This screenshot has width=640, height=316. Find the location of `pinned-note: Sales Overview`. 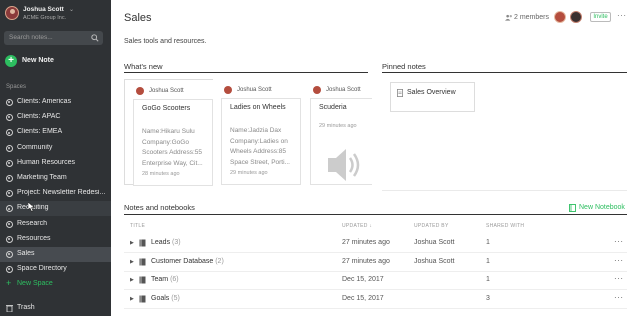

pinned-note: Sales Overview is located at coordinates (432, 97).